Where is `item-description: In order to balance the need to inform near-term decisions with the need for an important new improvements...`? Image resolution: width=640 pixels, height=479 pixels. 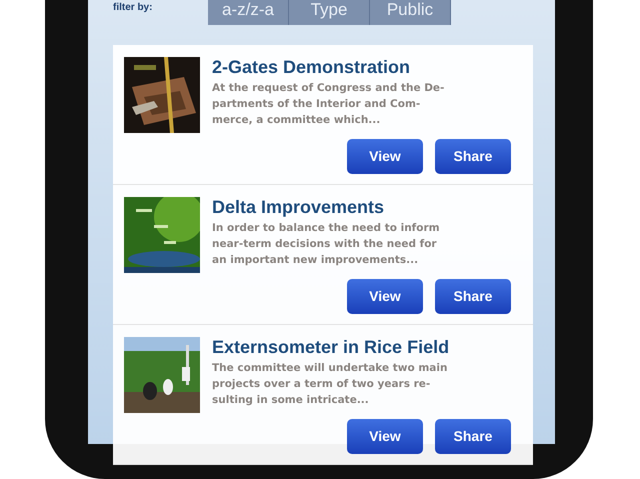 item-description: In order to balance the need to inform near-term decisions with the need for an important new improvements... is located at coordinates (326, 244).